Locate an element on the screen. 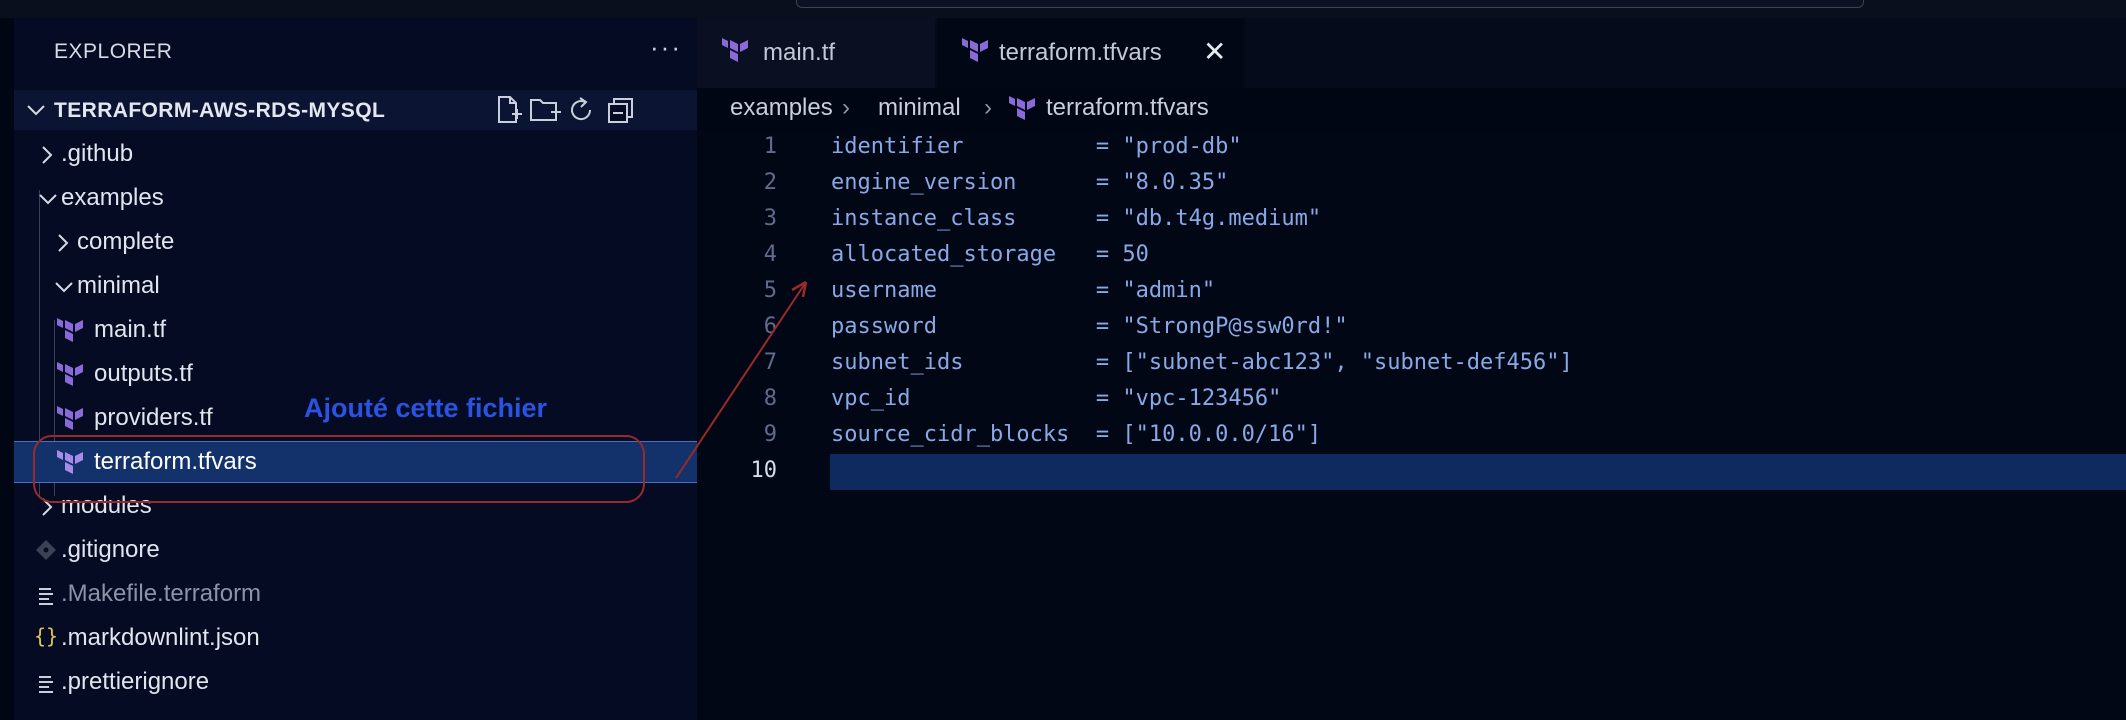 This screenshot has width=2126, height=720. annotation-arrow is located at coordinates (741, 380).